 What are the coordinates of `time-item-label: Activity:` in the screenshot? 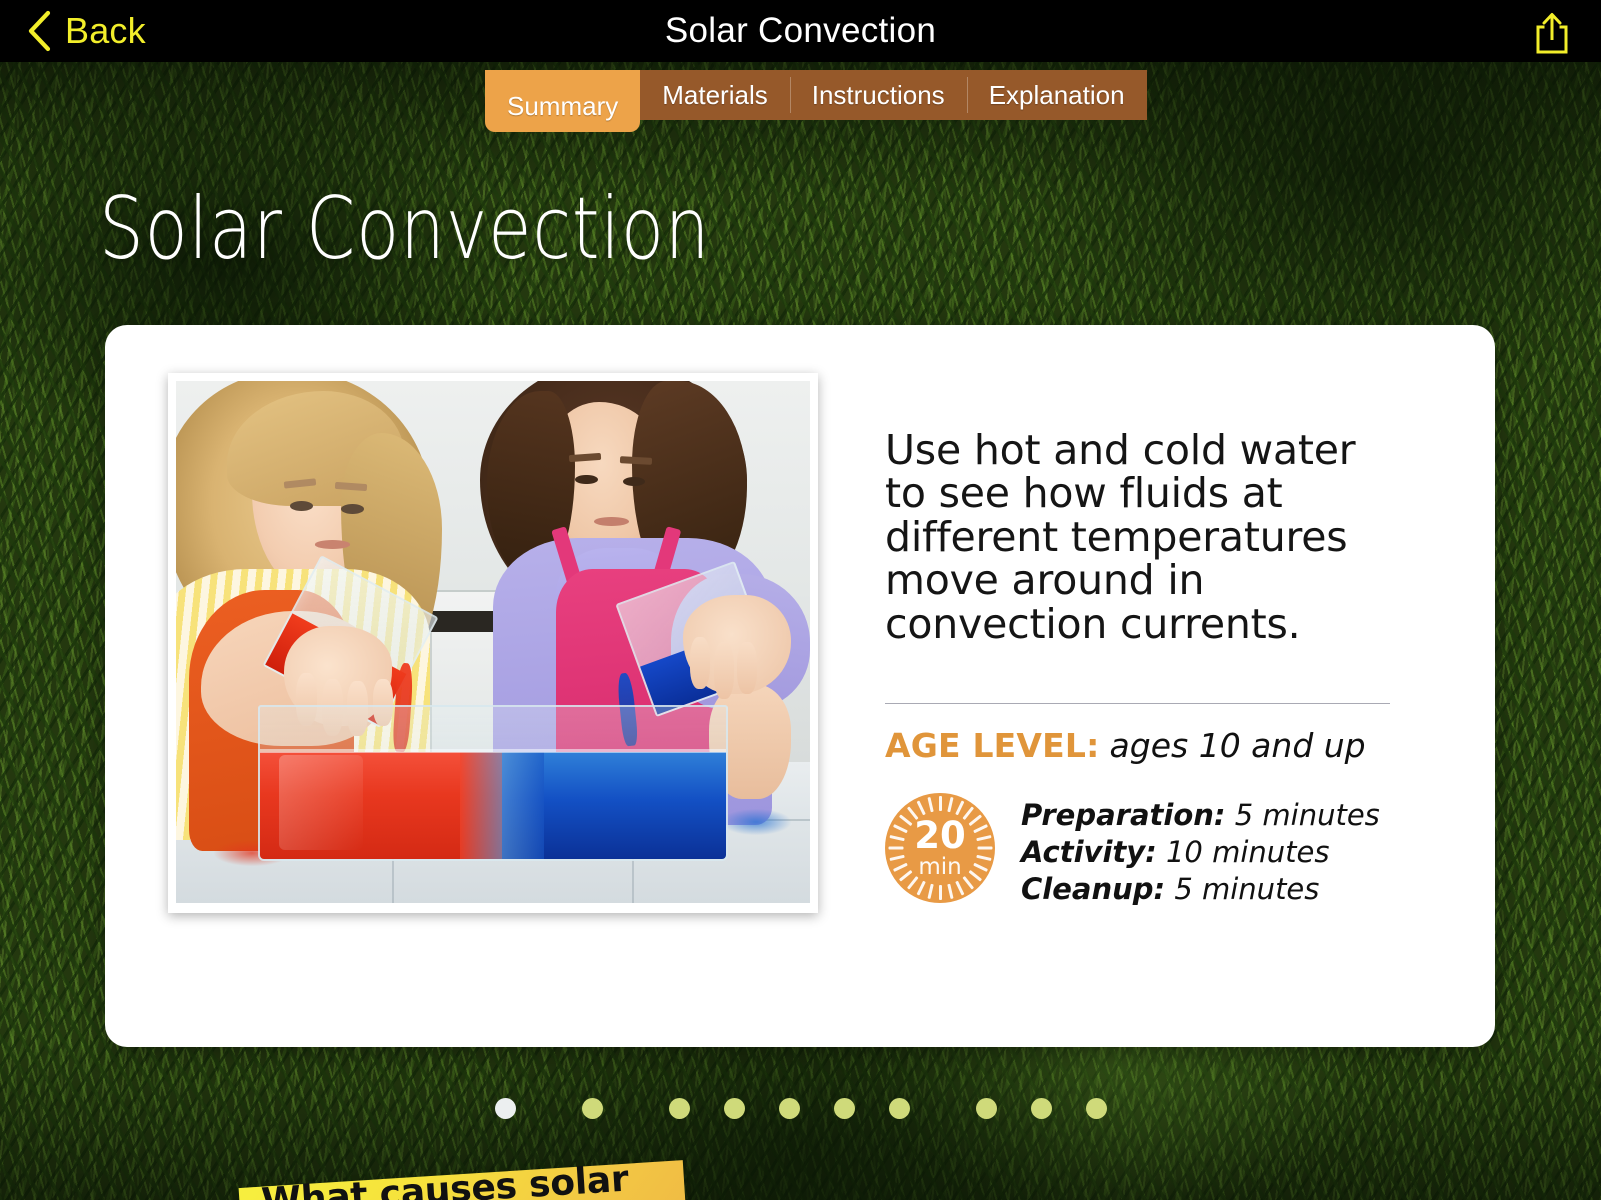 It's located at (1089, 852).